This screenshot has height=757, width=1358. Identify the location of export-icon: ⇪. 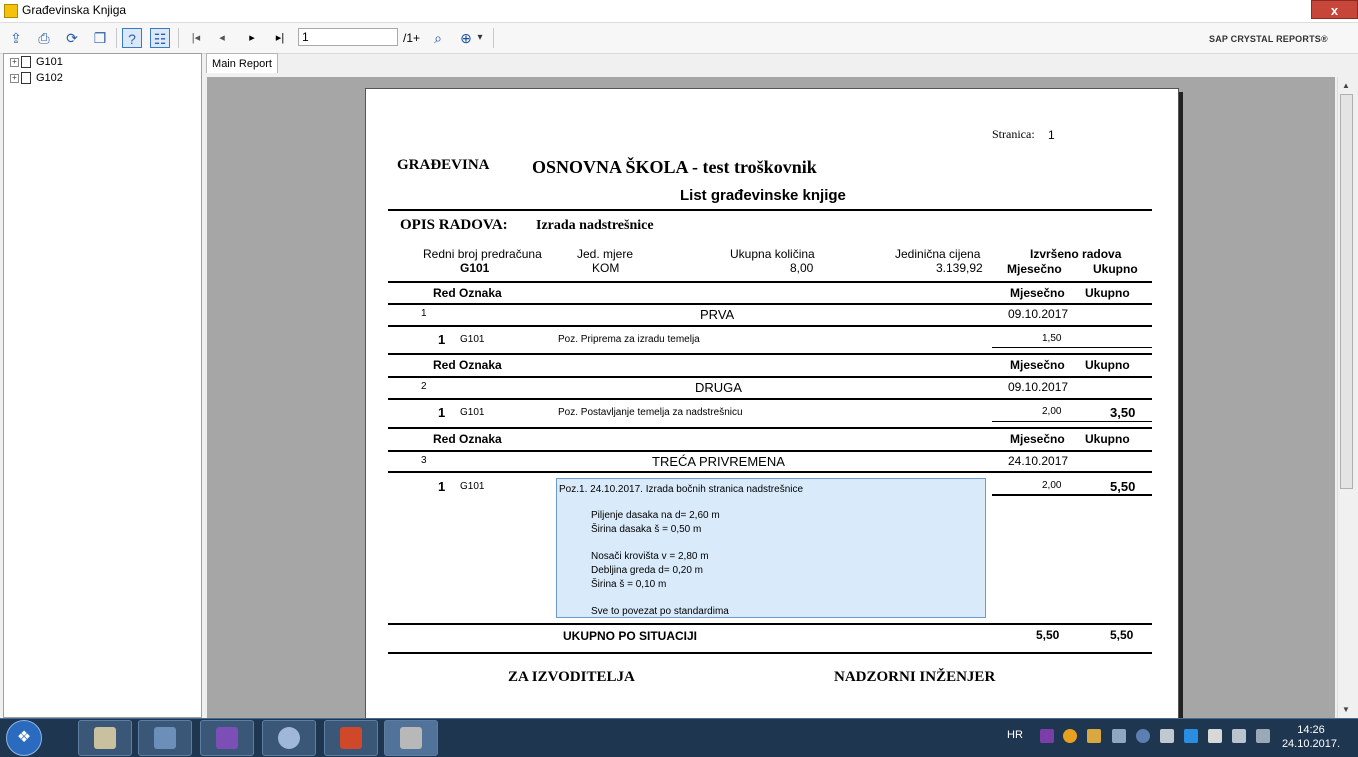
(16, 38).